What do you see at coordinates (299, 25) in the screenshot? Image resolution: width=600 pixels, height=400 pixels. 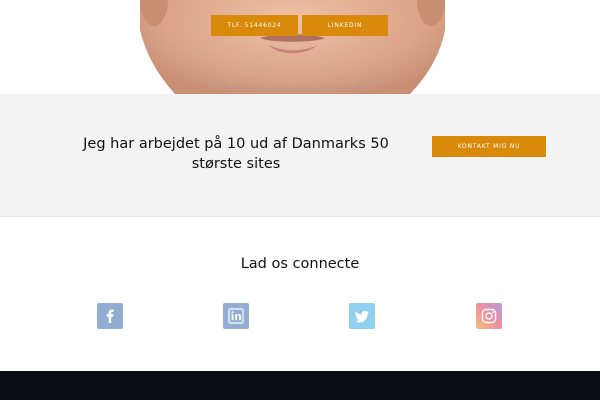 I see `hero-button-group: TLF. 51446024 LINKEDIN` at bounding box center [299, 25].